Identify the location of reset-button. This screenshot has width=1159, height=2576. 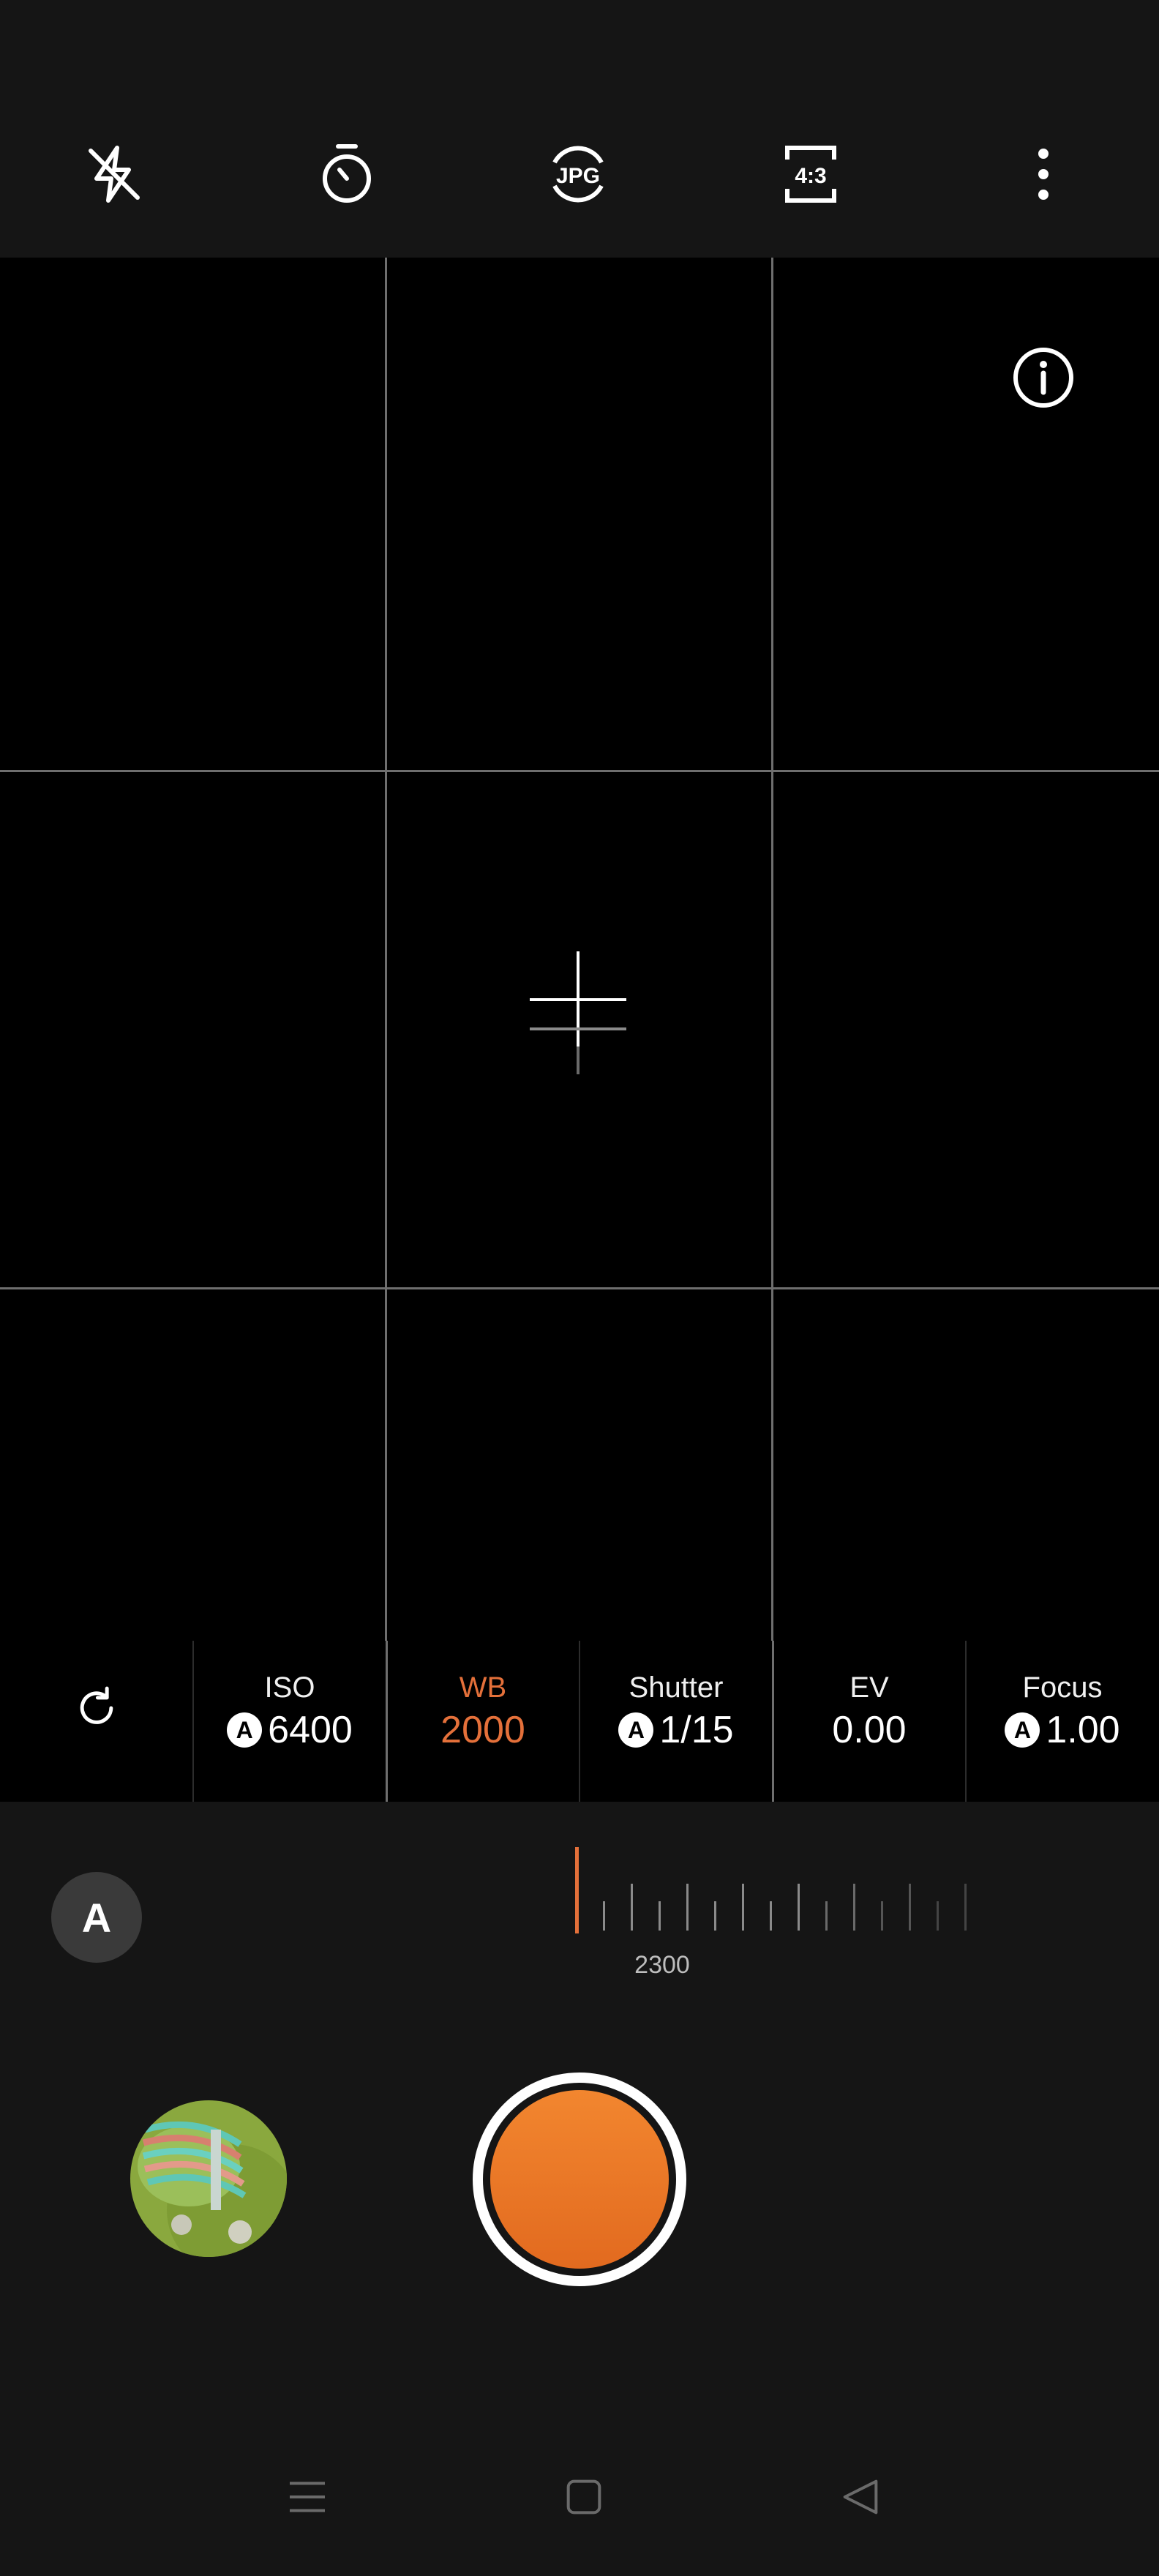
(97, 1708).